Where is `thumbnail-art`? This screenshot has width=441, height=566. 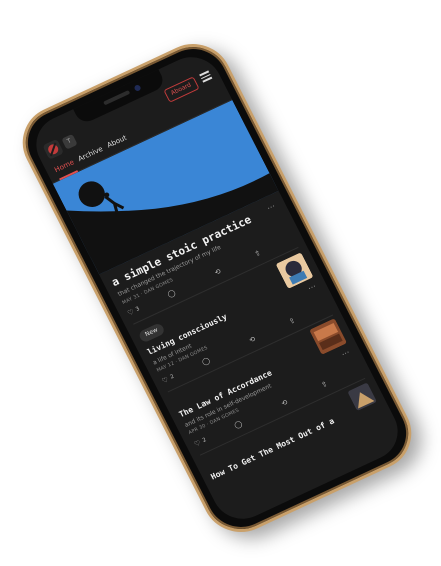
thumbnail-art is located at coordinates (362, 397).